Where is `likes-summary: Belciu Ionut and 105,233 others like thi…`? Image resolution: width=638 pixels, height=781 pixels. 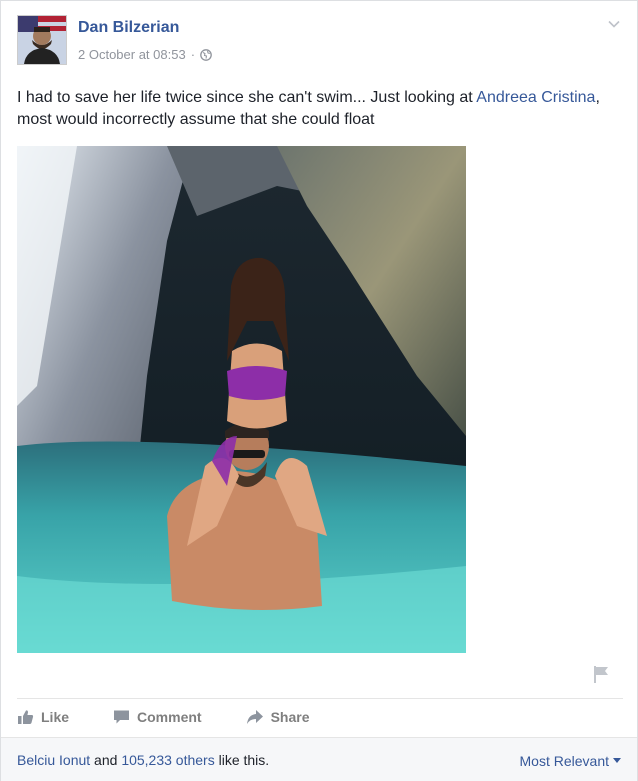 likes-summary: Belciu Ionut and 105,233 others like thi… is located at coordinates (143, 760).